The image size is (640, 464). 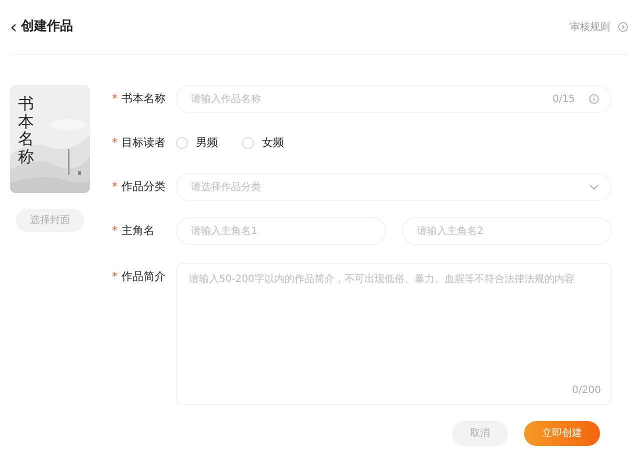 What do you see at coordinates (144, 187) in the screenshot?
I see `field-label: 作品分类` at bounding box center [144, 187].